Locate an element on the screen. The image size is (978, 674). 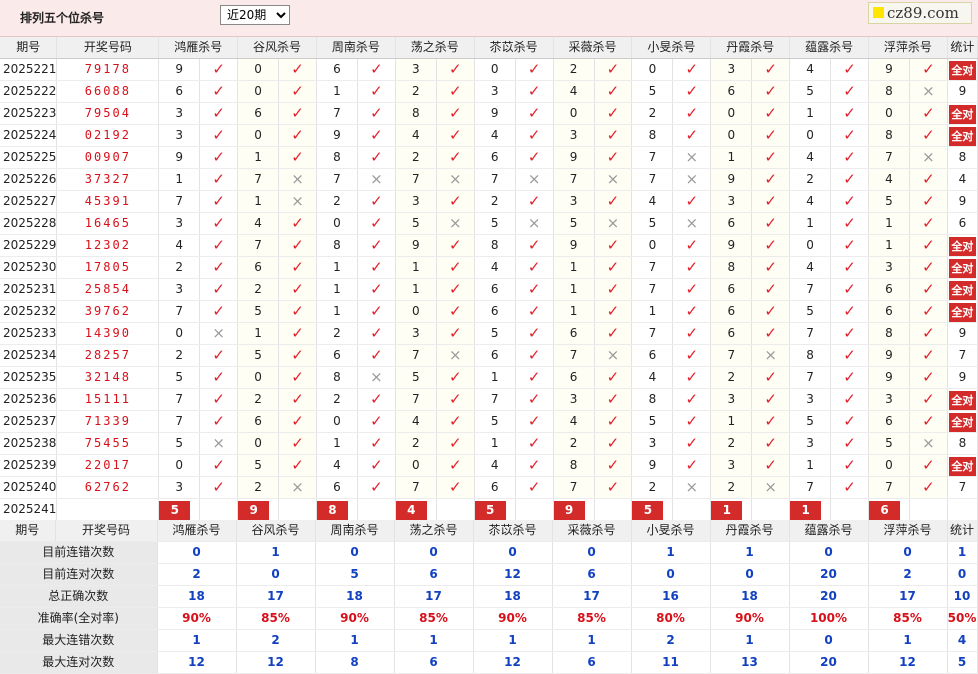
stats-header-expert: 苶苡杀号 is located at coordinates (513, 531).